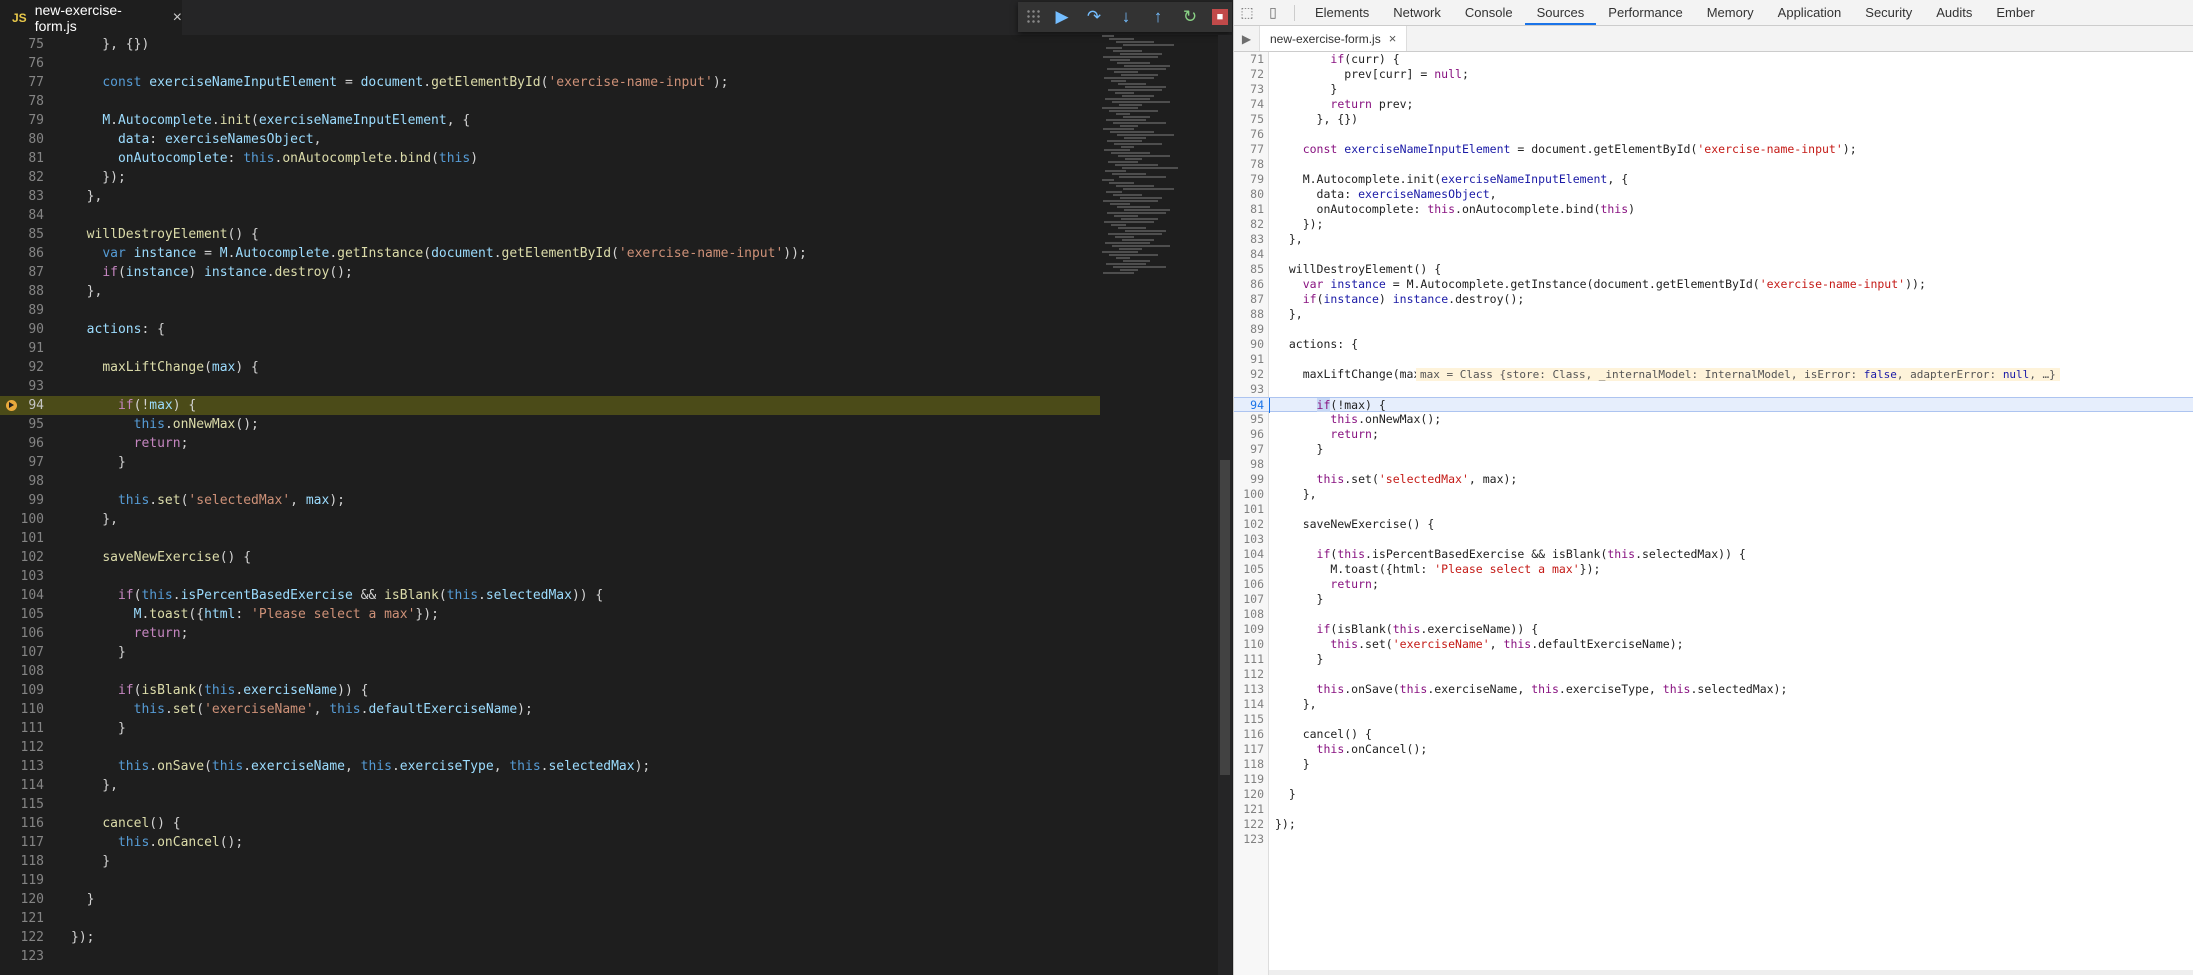 The height and width of the screenshot is (975, 2193). Describe the element at coordinates (1249, 779) in the screenshot. I see `line-number: 119` at that location.